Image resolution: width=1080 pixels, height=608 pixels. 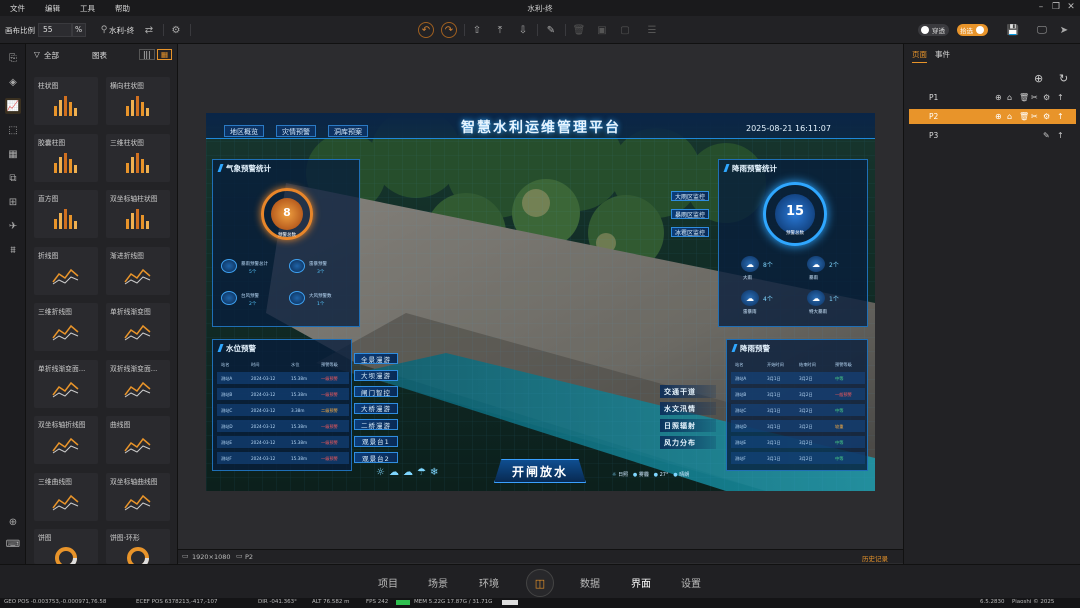 What do you see at coordinates (489, 582) in the screenshot?
I see `nav-environment: 环境` at bounding box center [489, 582].